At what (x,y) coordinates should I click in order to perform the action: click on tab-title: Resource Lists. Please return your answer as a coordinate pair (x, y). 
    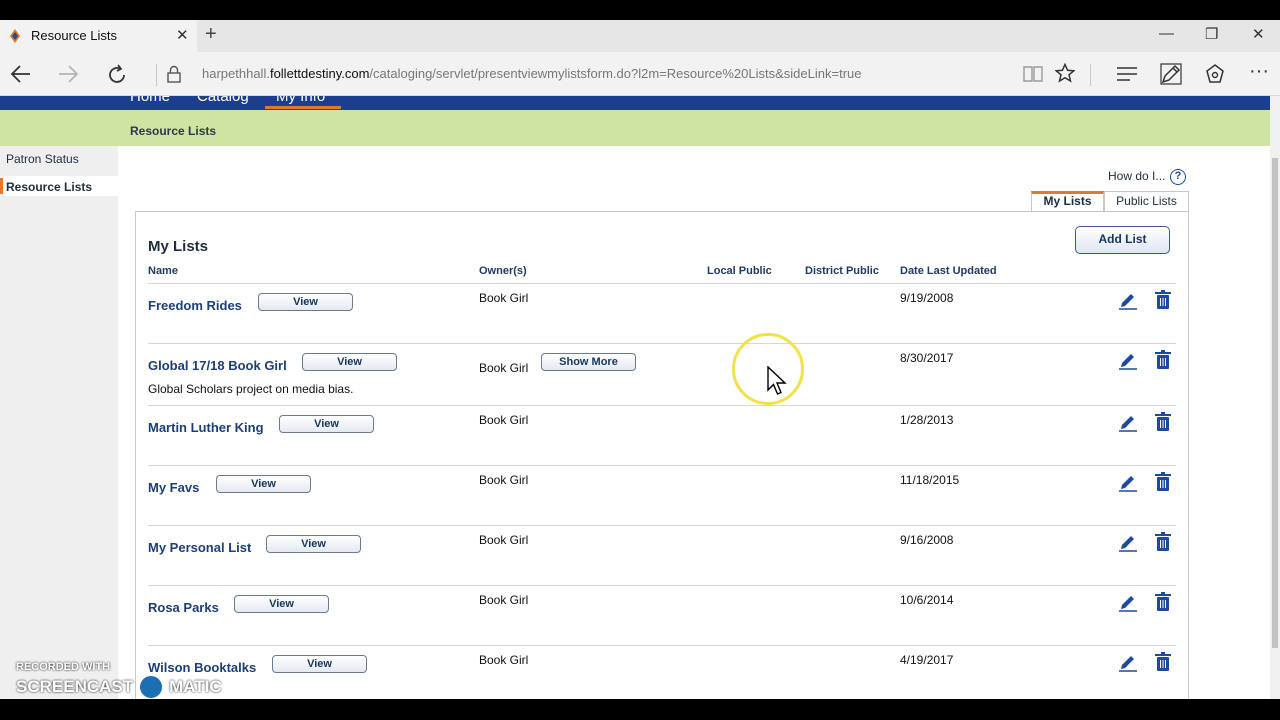
    Looking at the image, I should click on (74, 35).